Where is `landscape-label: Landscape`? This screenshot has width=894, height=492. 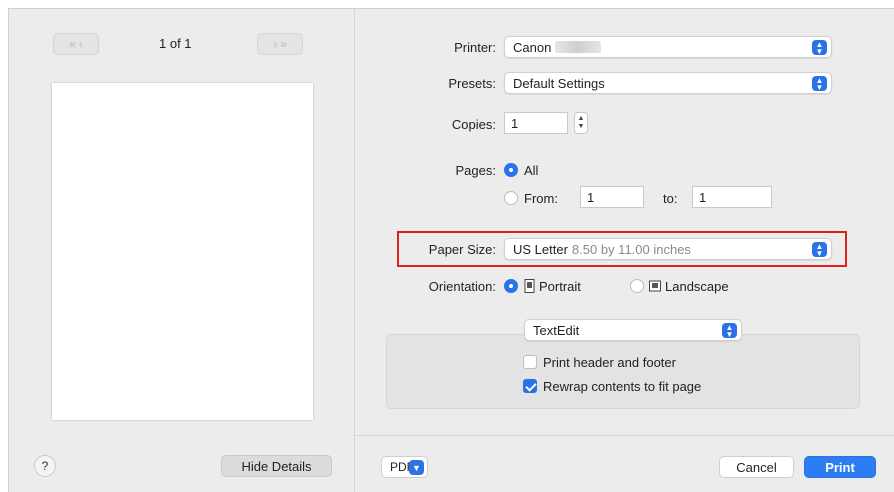 landscape-label: Landscape is located at coordinates (697, 286).